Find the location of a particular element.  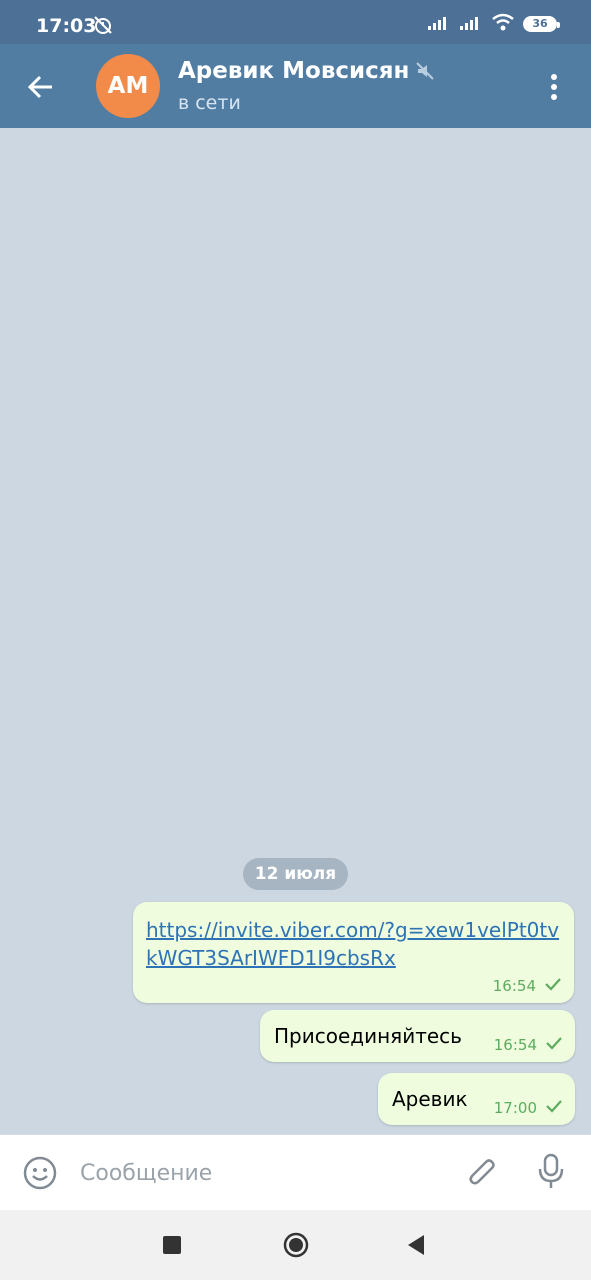

avatar: AM is located at coordinates (128, 86).